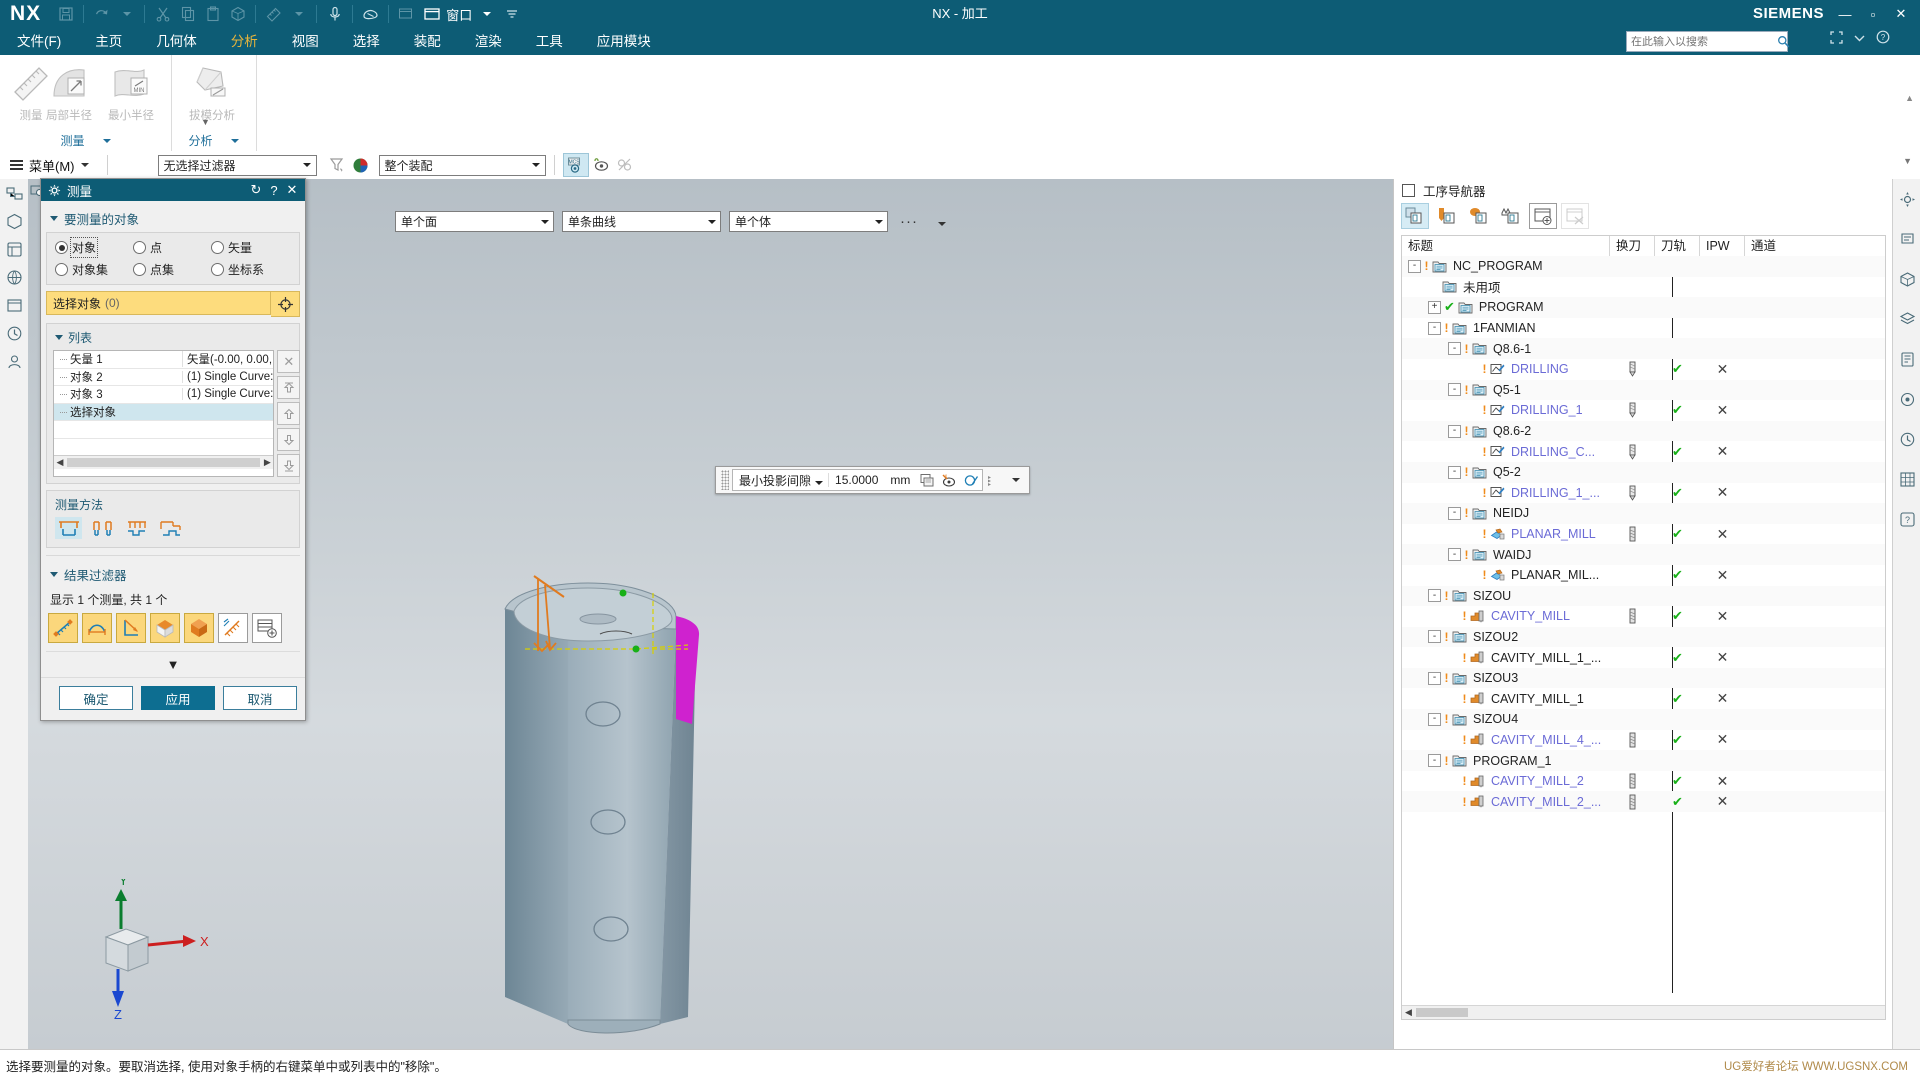  Describe the element at coordinates (1506, 348) in the screenshot. I see `tree-node: -! Q8.6-1` at that location.